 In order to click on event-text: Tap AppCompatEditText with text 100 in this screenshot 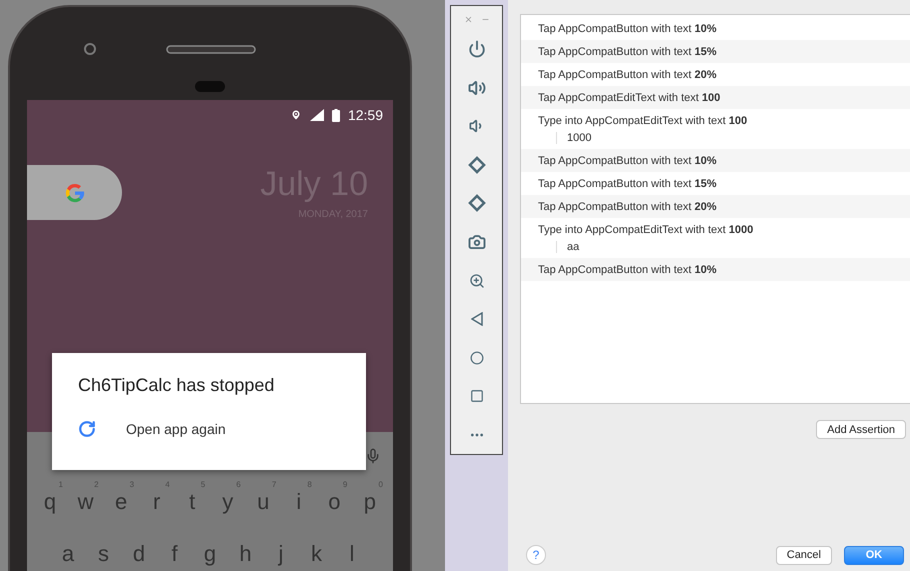, I will do `click(630, 98)`.